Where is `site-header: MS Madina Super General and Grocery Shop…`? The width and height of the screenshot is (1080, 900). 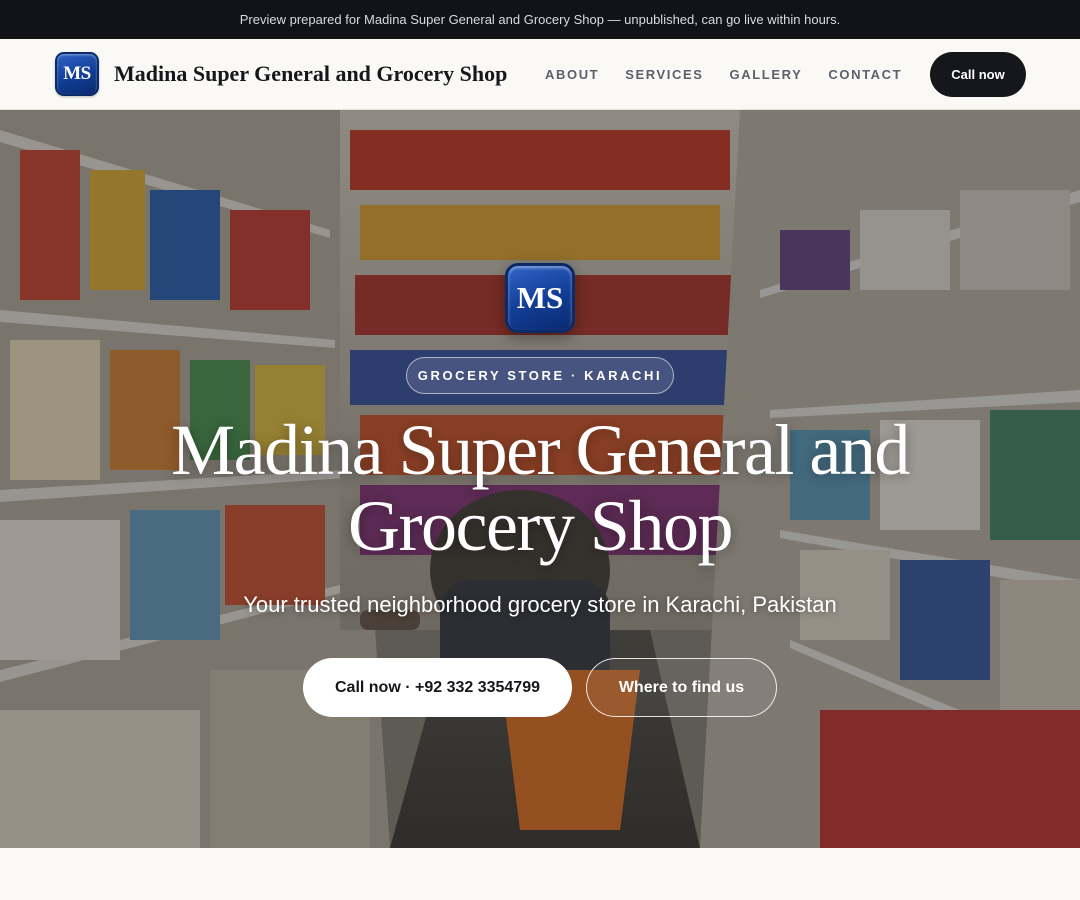
site-header: MS Madina Super General and Grocery Shop… is located at coordinates (540, 74).